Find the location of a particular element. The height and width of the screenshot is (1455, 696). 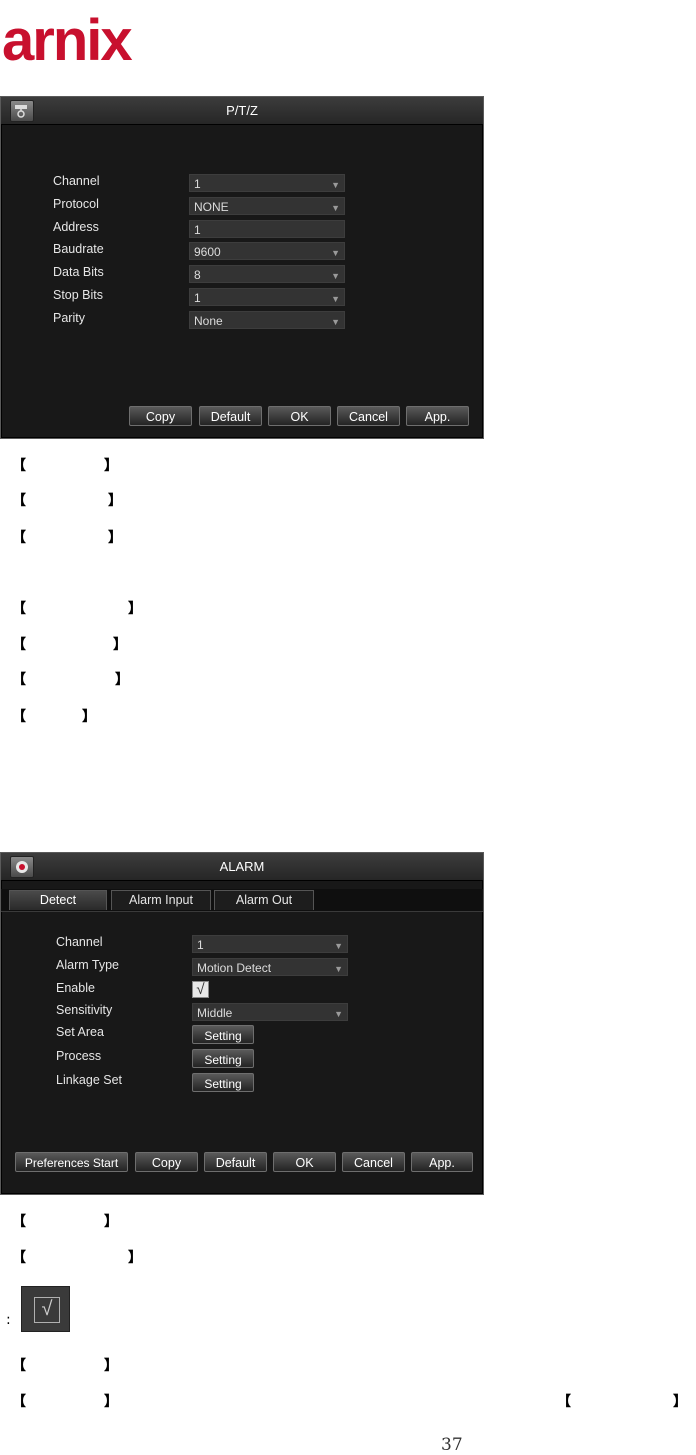

ptz-protocol-value: NONE is located at coordinates (211, 207).